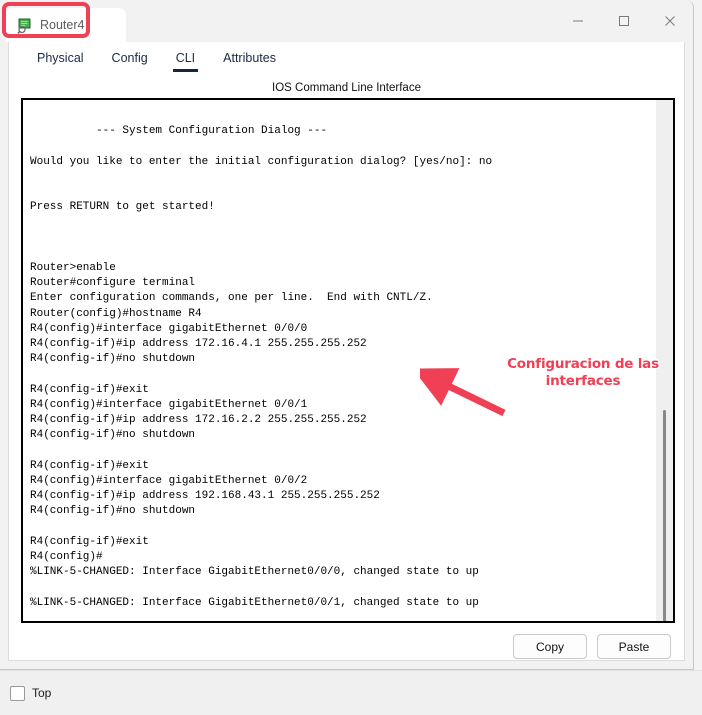 This screenshot has height=715, width=702. Describe the element at coordinates (62, 25) in the screenshot. I see `window-tab-label: Router4` at that location.